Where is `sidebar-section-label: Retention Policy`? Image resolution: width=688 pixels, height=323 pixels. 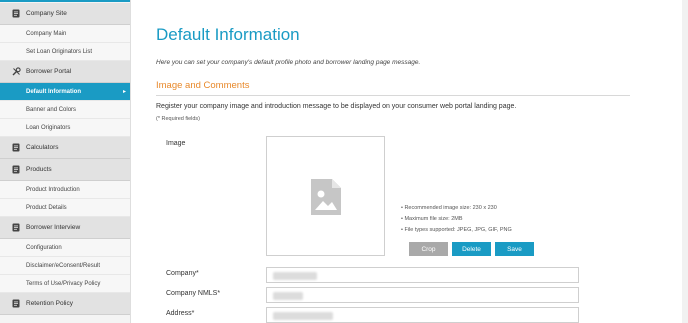
sidebar-section-label: Retention Policy is located at coordinates (49, 303).